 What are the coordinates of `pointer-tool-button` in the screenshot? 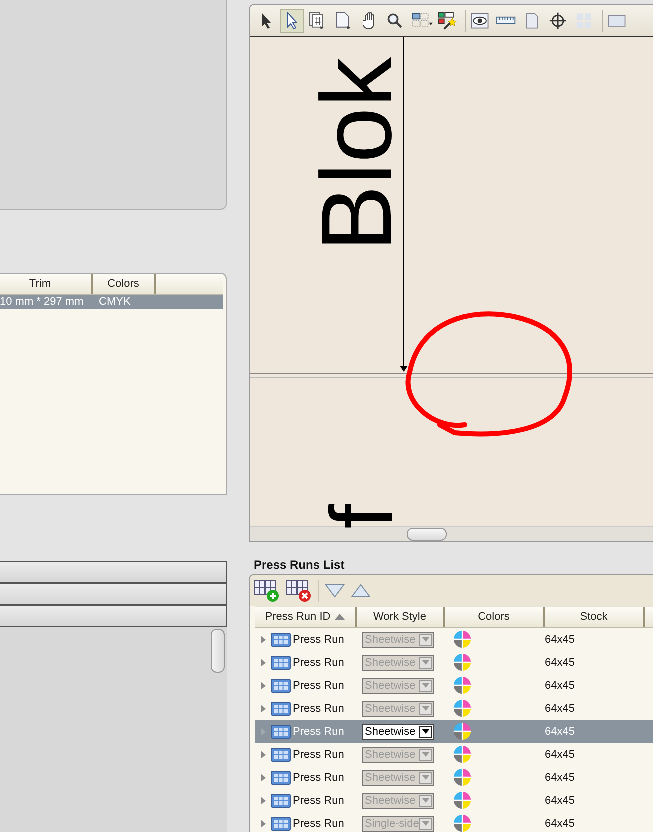 It's located at (292, 20).